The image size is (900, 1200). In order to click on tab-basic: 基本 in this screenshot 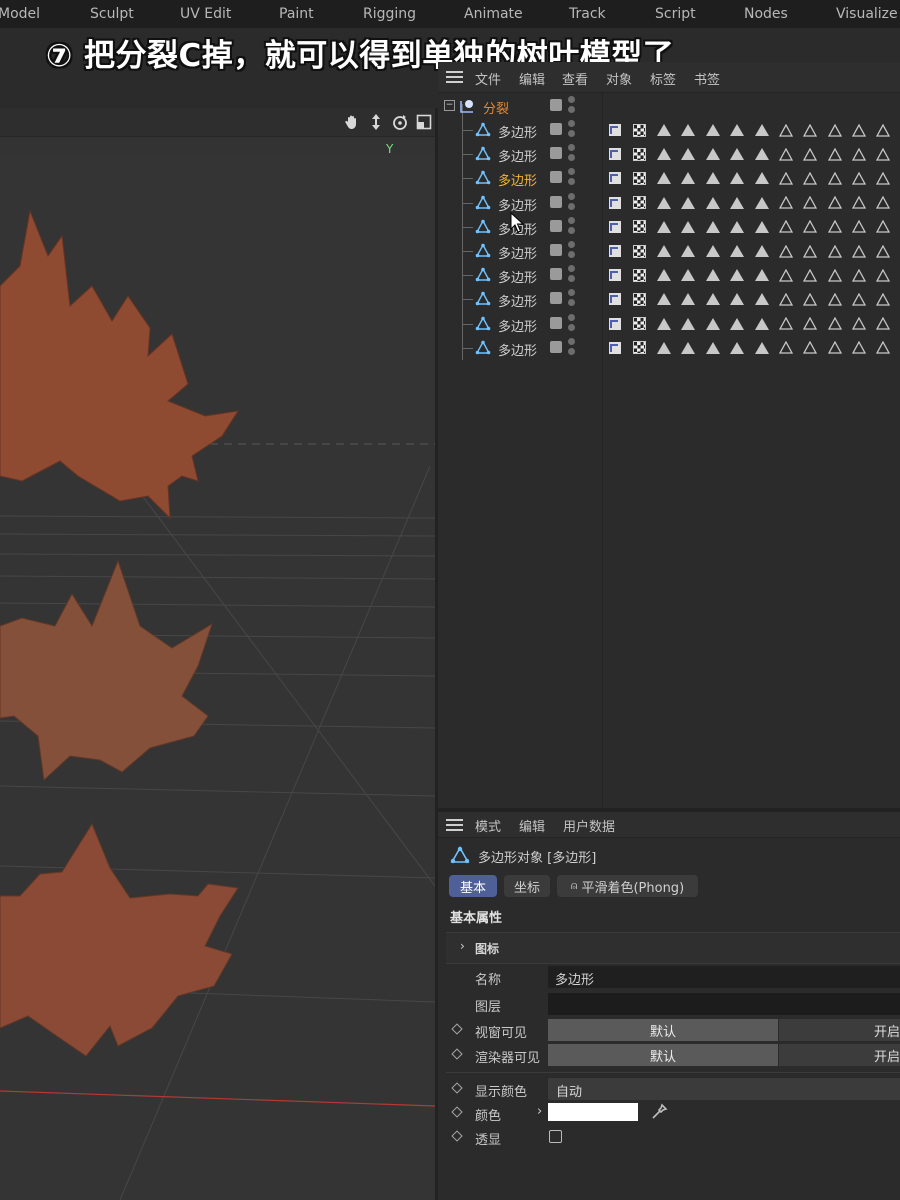, I will do `click(473, 886)`.